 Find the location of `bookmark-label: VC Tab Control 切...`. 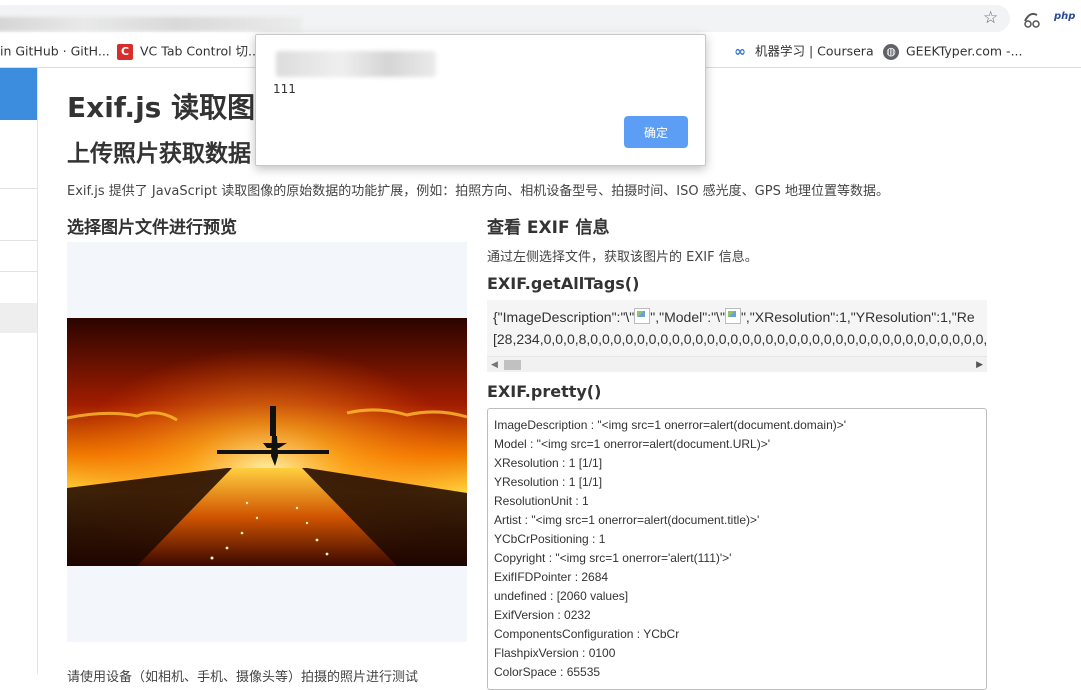

bookmark-label: VC Tab Control 切... is located at coordinates (200, 51).